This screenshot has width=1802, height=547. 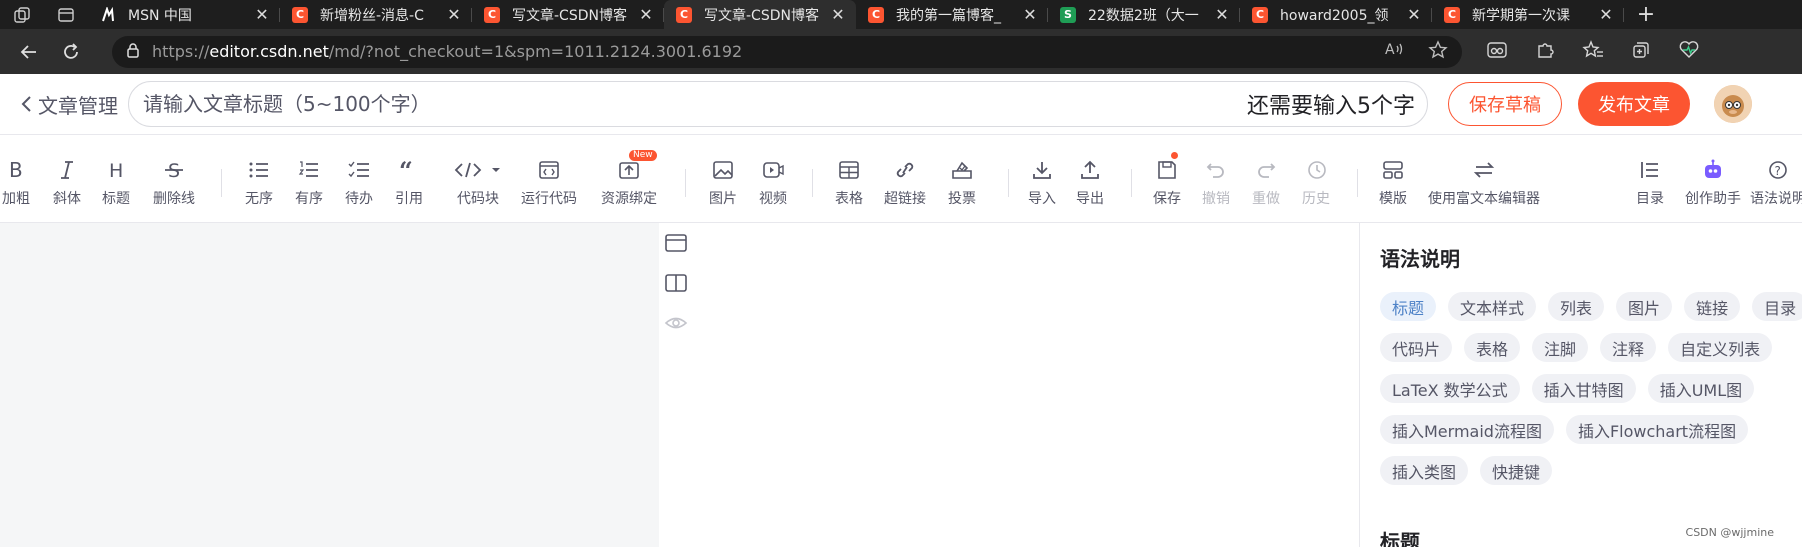 I want to click on collections-icon, so click(x=1641, y=52).